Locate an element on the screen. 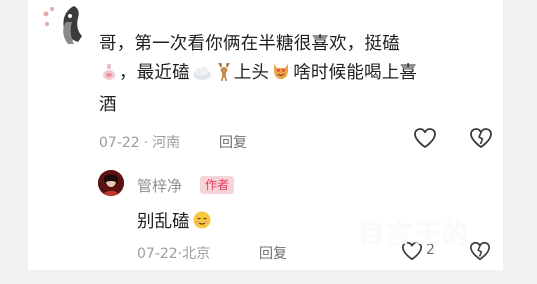 This screenshot has height=284, width=537. heart-eyes-cat-emoji is located at coordinates (281, 76).